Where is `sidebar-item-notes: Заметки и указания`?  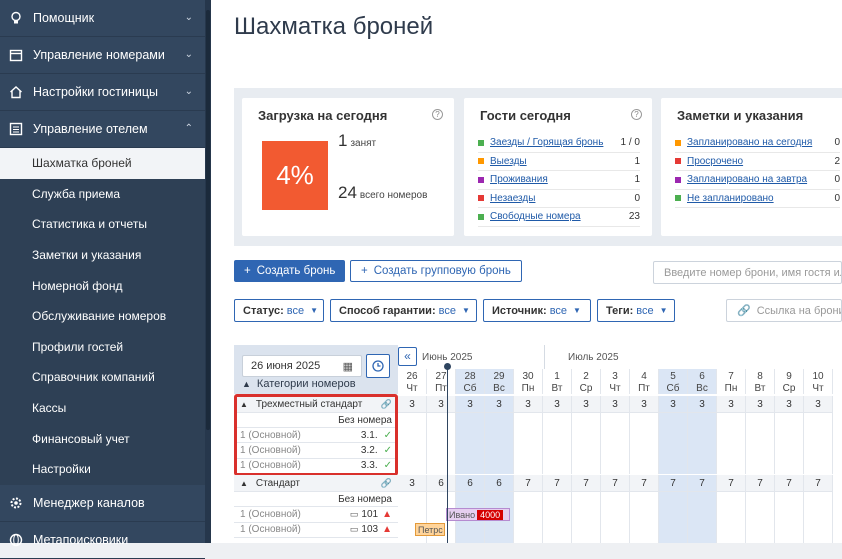
sidebar-item-notes: Заметки и указания is located at coordinates (102, 255).